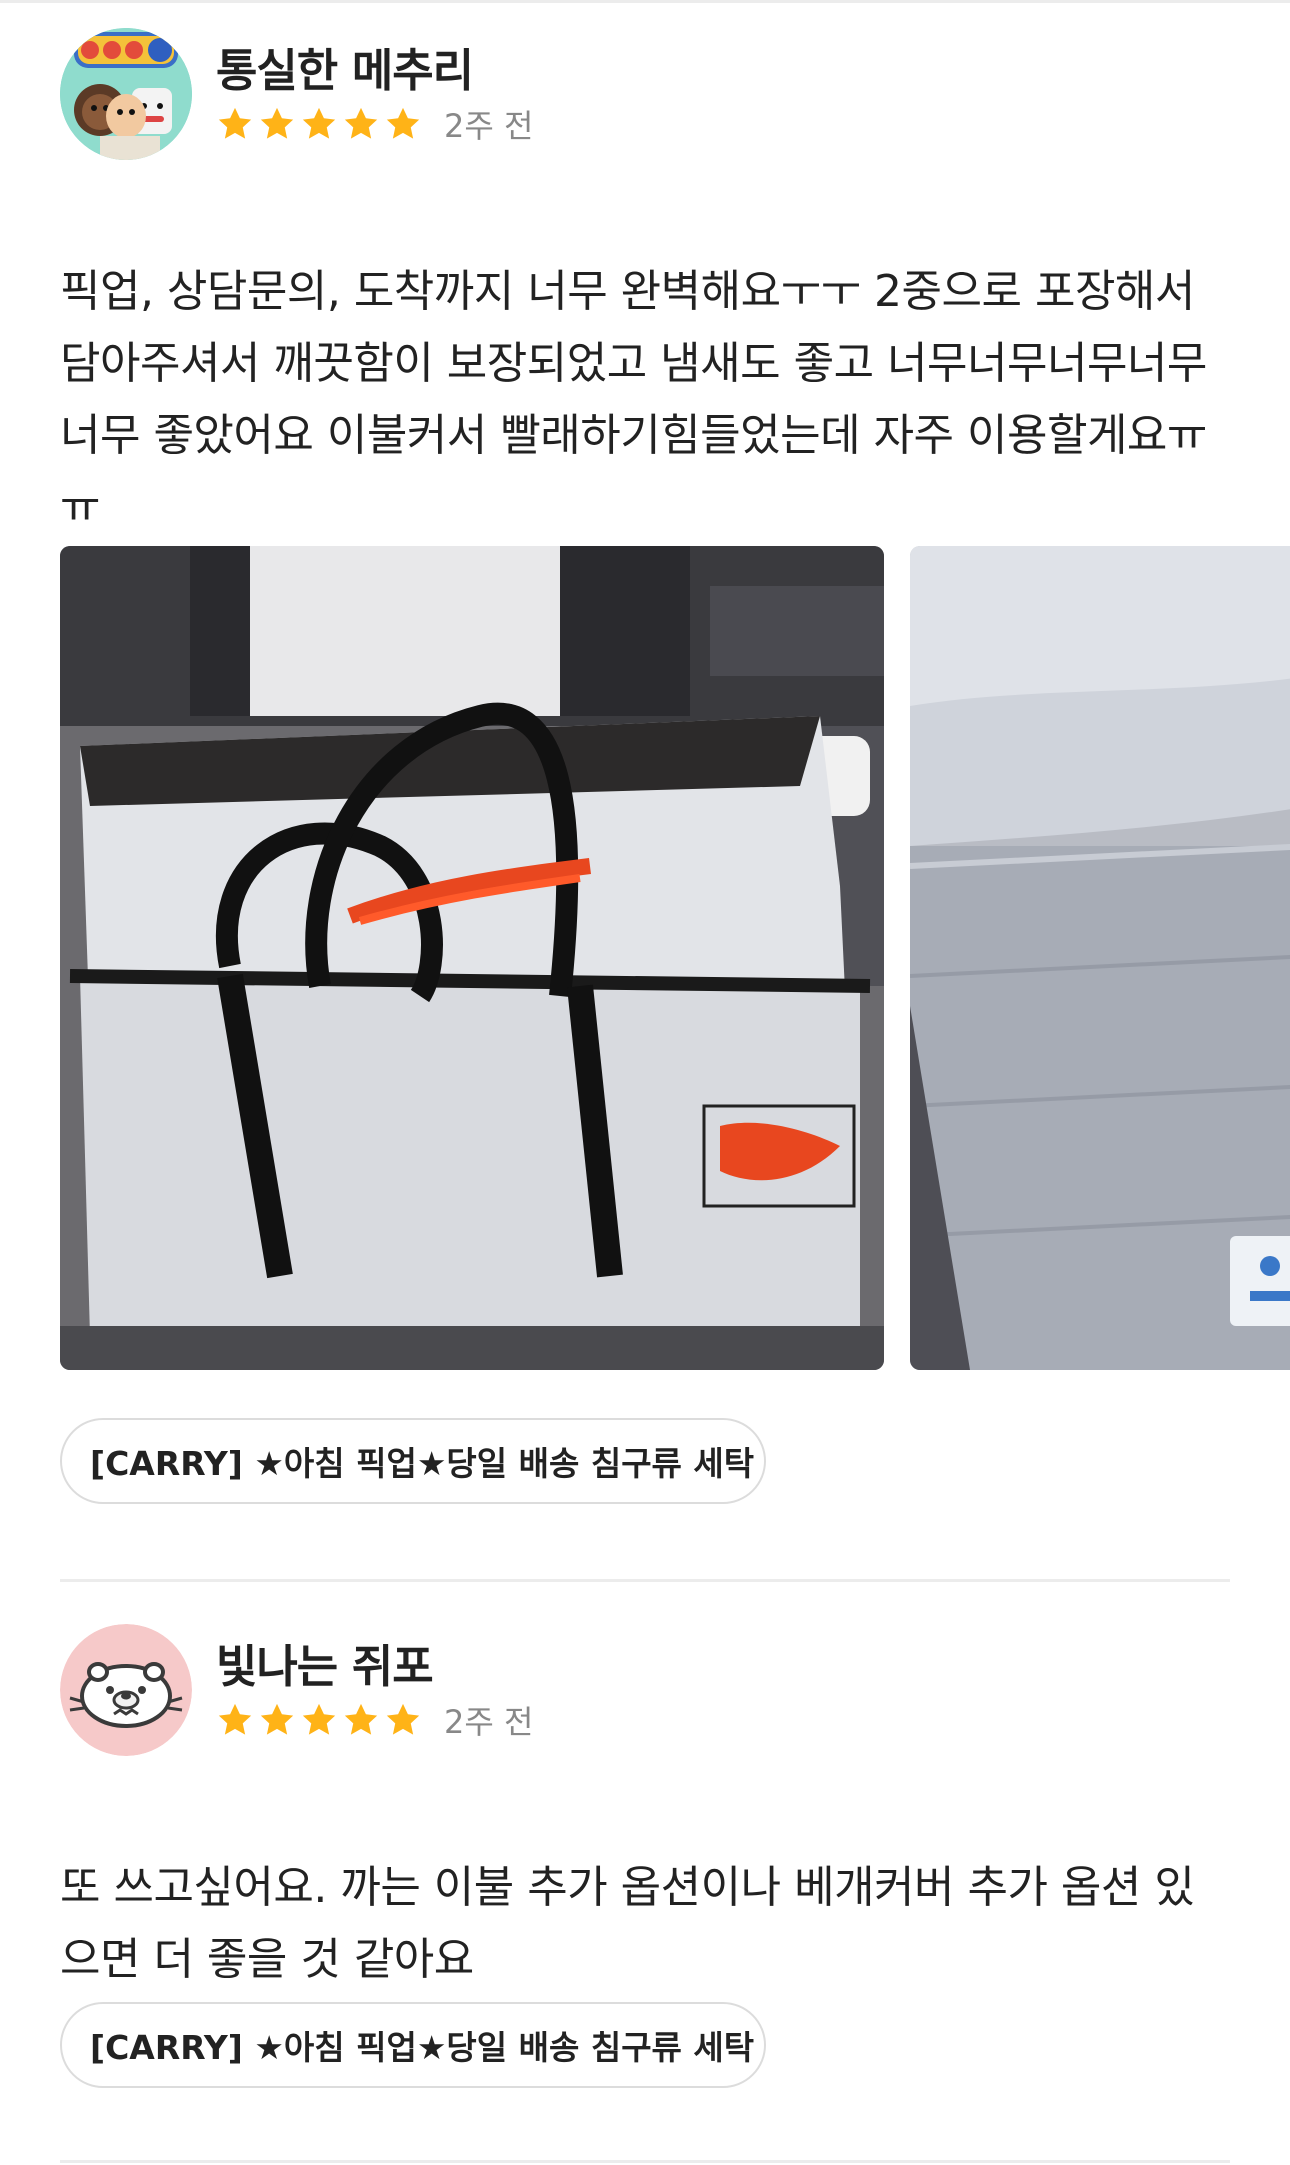 This screenshot has height=2165, width=1290. I want to click on author-name: 빛나는 쥐포, so click(325, 1666).